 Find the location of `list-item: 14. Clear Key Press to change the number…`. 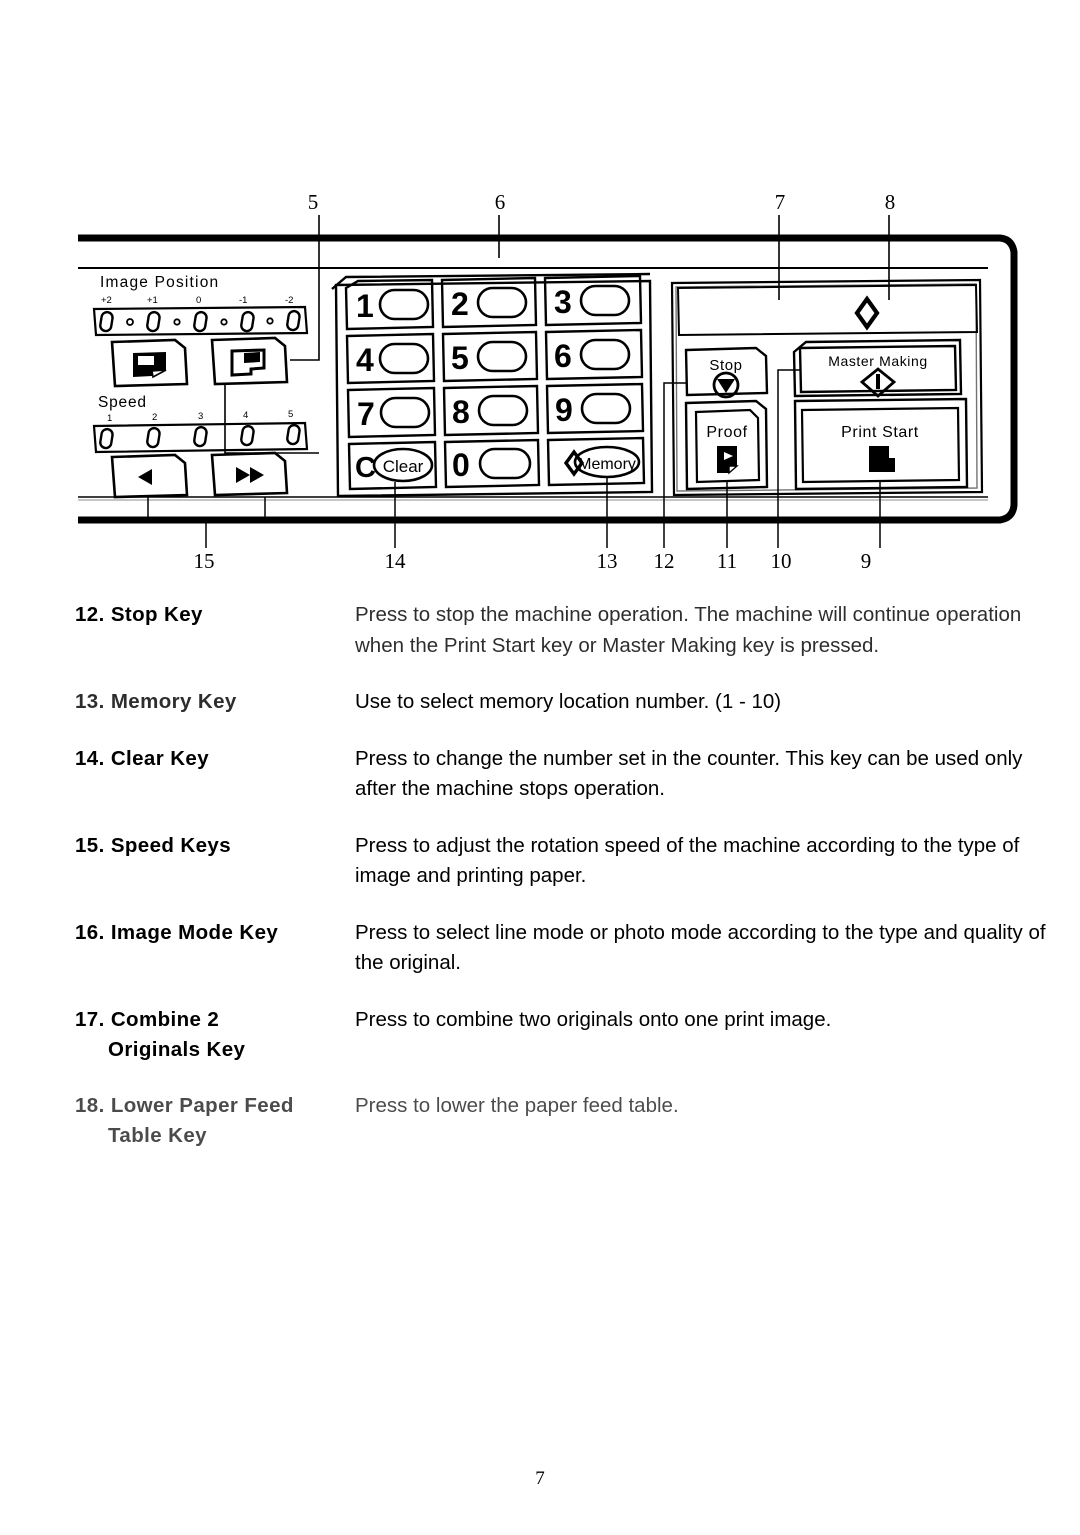

list-item: 14. Clear Key Press to change the number… is located at coordinates (540, 774).